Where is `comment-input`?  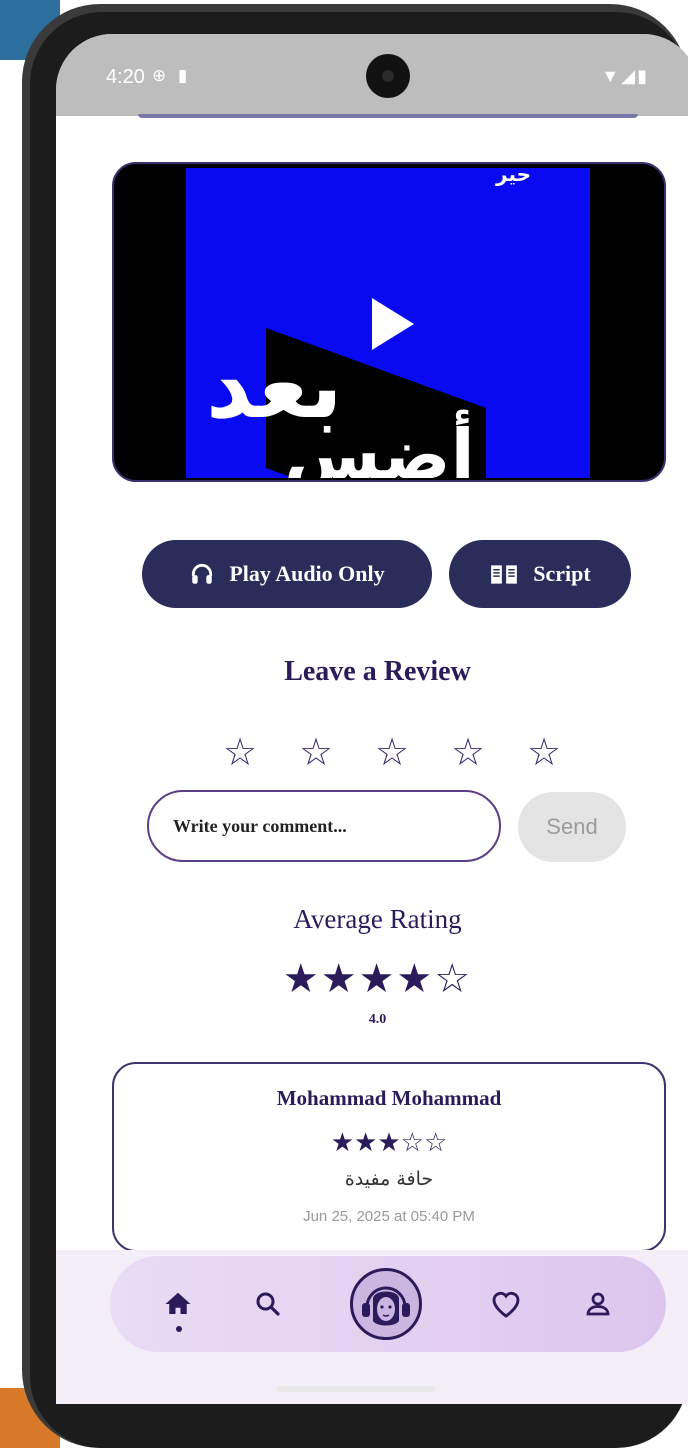
comment-input is located at coordinates (324, 826).